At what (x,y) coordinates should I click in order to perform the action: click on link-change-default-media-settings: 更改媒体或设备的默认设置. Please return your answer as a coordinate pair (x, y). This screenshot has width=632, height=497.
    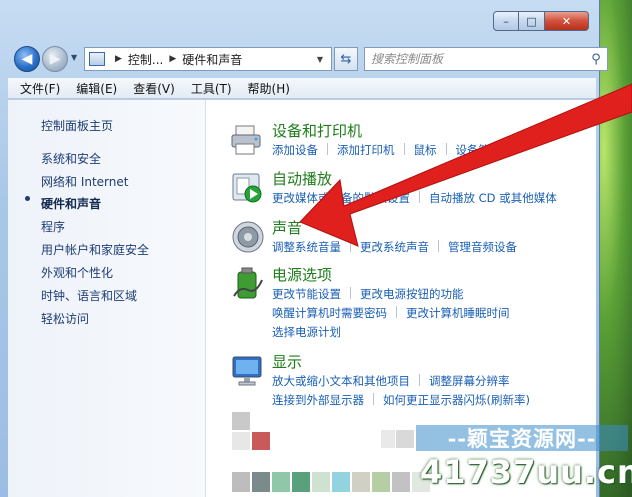
    Looking at the image, I should click on (341, 198).